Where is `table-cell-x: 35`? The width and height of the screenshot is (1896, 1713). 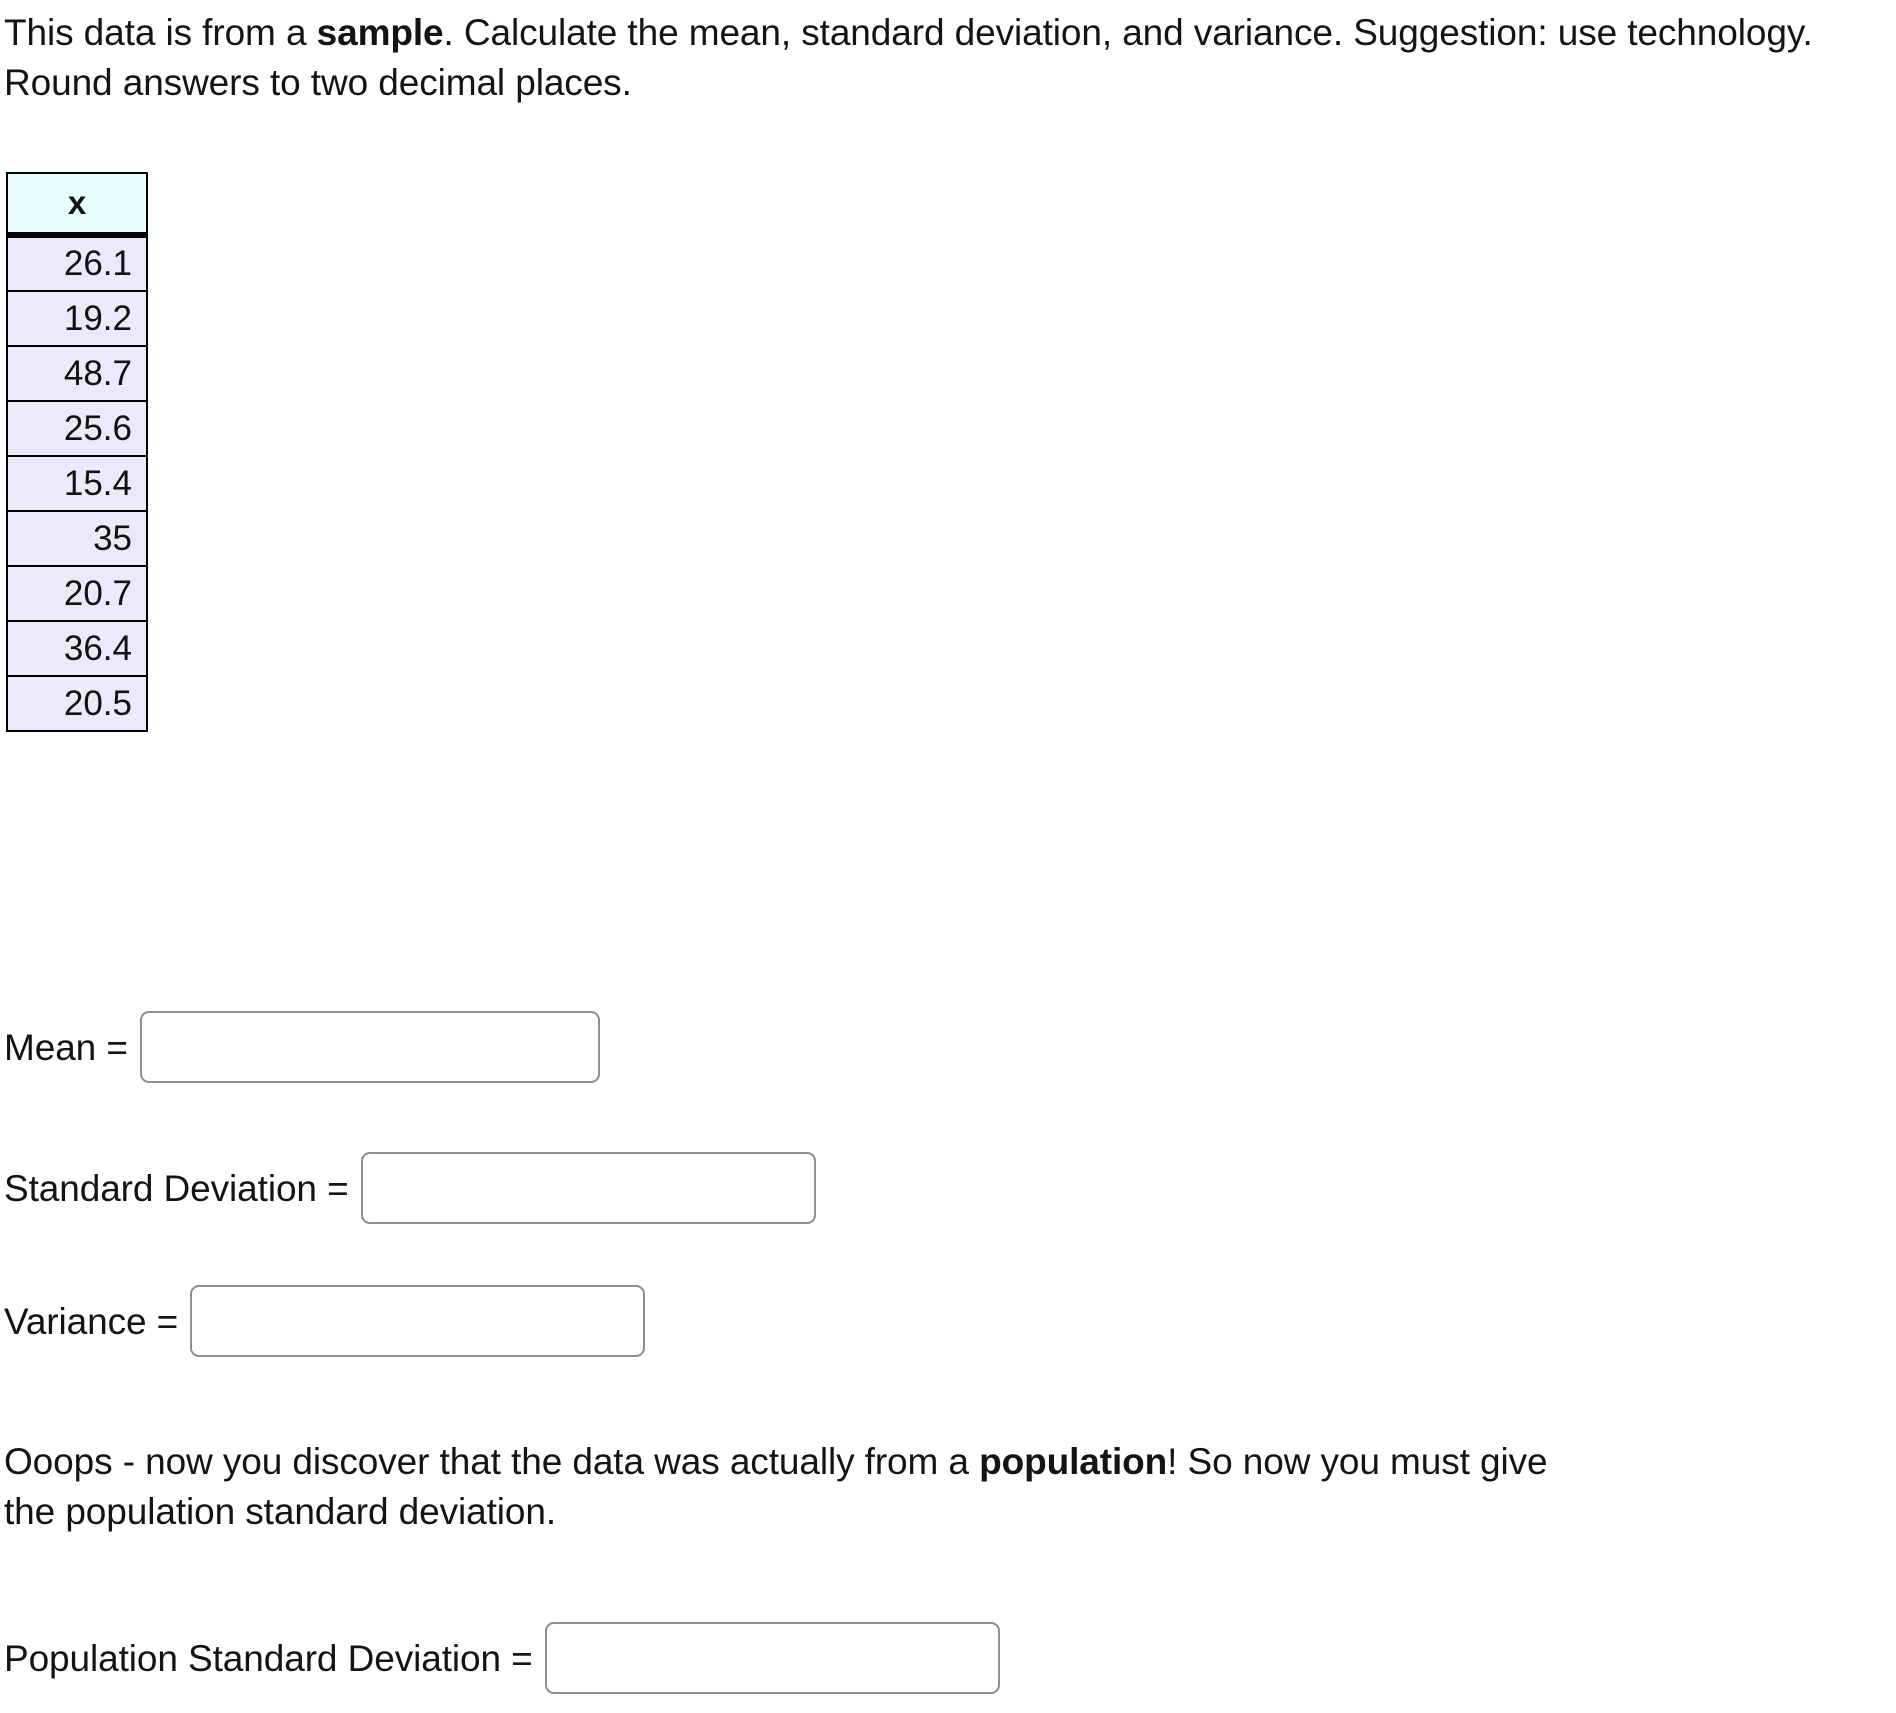
table-cell-x: 35 is located at coordinates (77, 538).